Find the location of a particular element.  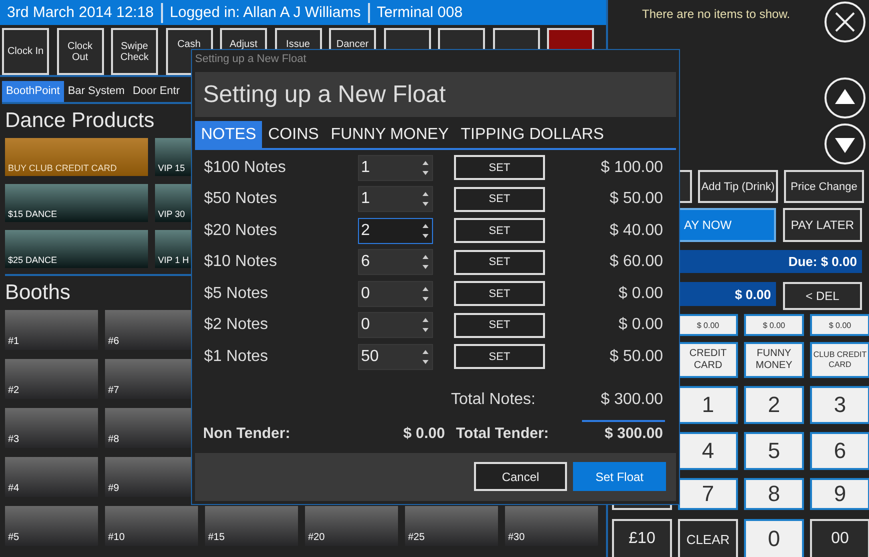

denomination-label: $10 Notes is located at coordinates (241, 262).